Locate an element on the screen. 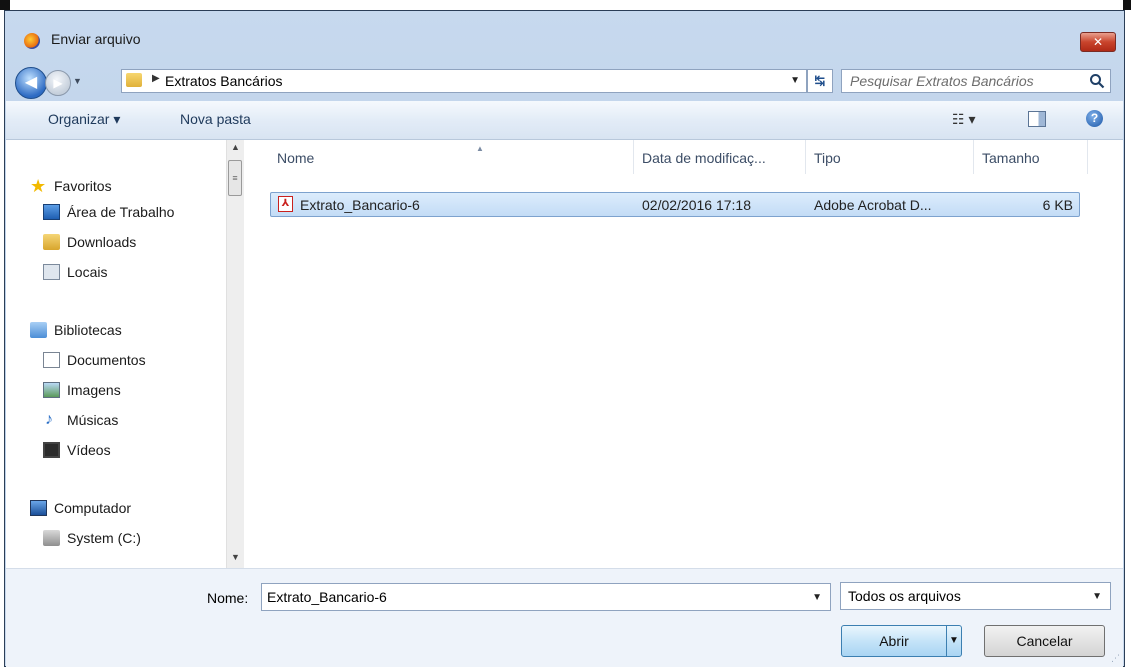 Image resolution: width=1131 pixels, height=671 pixels. sort-ascending-icon: ▲ is located at coordinates (480, 148).